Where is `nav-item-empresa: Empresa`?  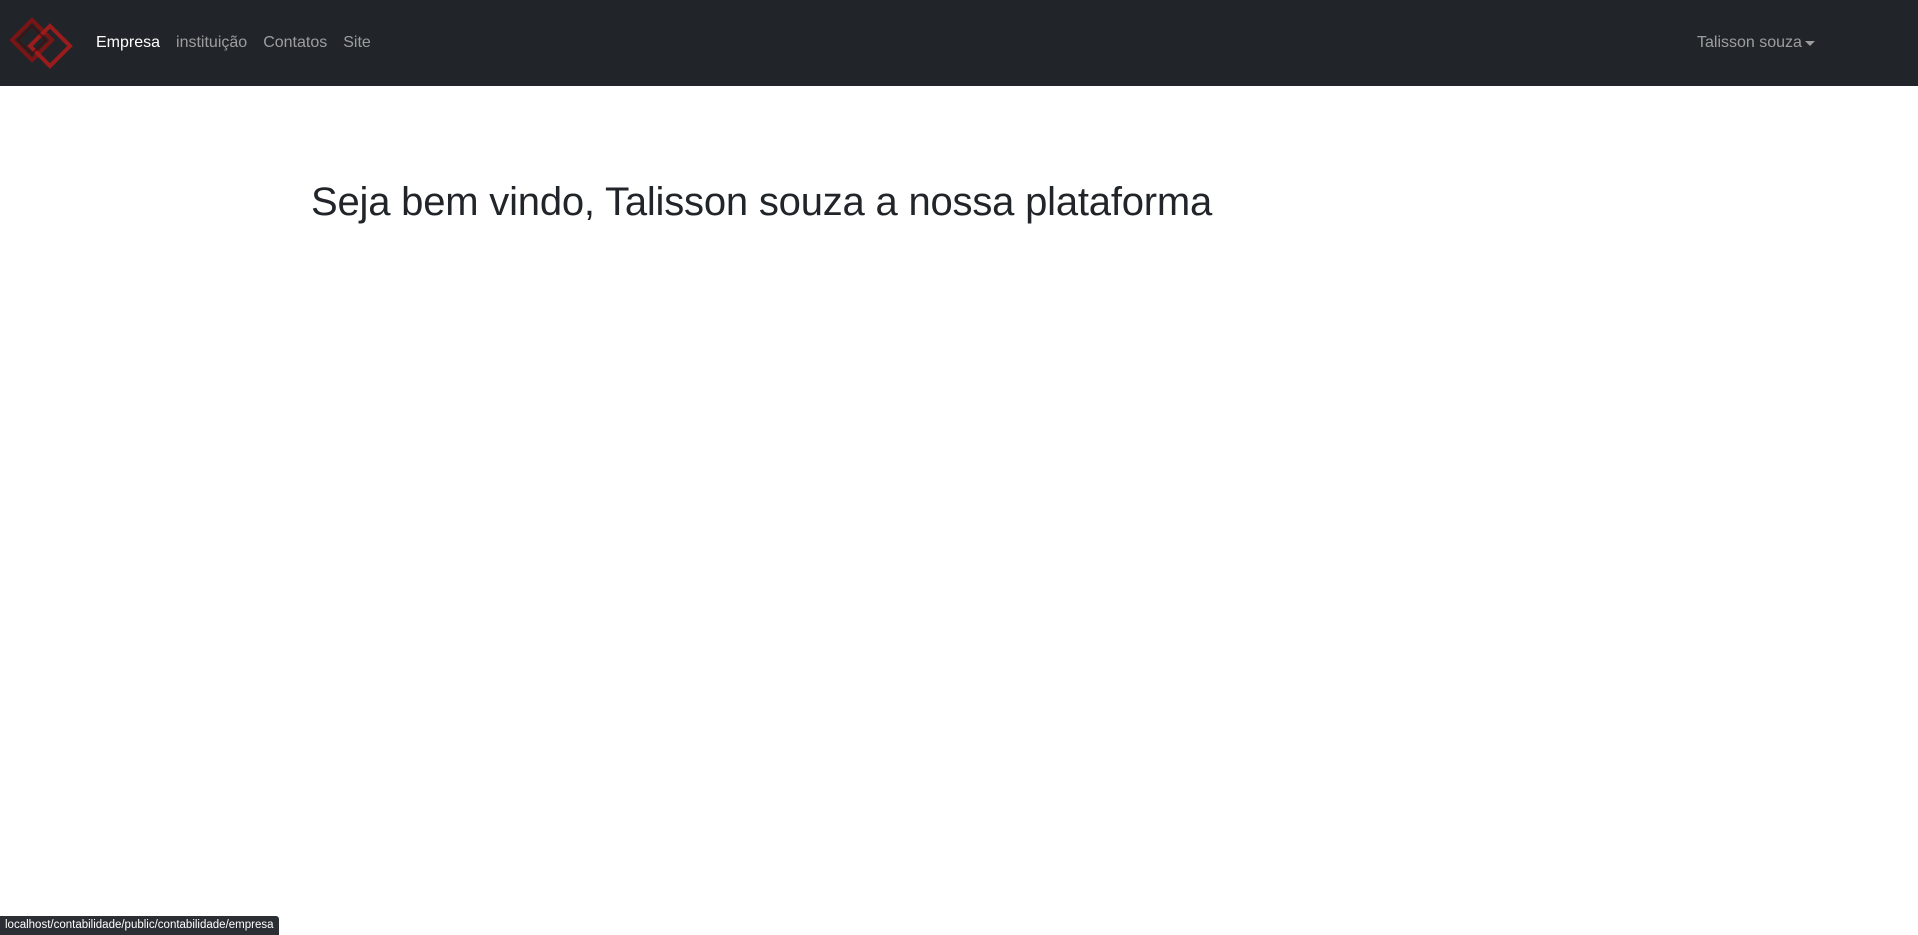
nav-item-empresa: Empresa is located at coordinates (128, 42).